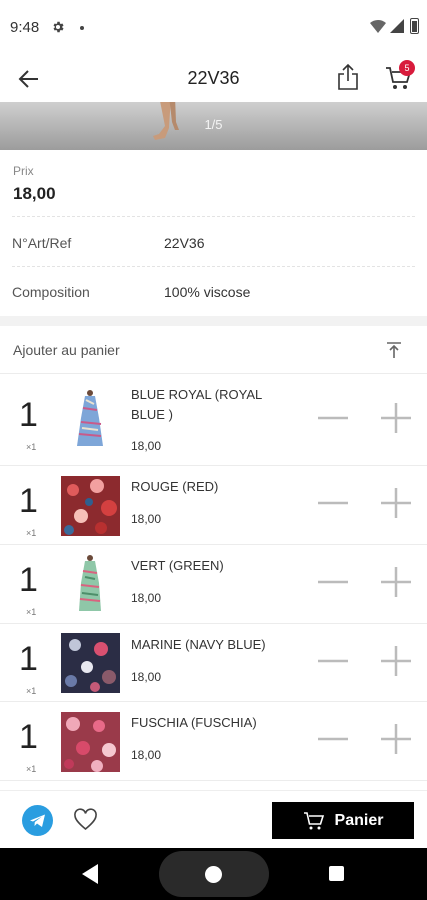 Image resolution: width=427 pixels, height=900 pixels. I want to click on image-counter: 1/5, so click(213, 124).